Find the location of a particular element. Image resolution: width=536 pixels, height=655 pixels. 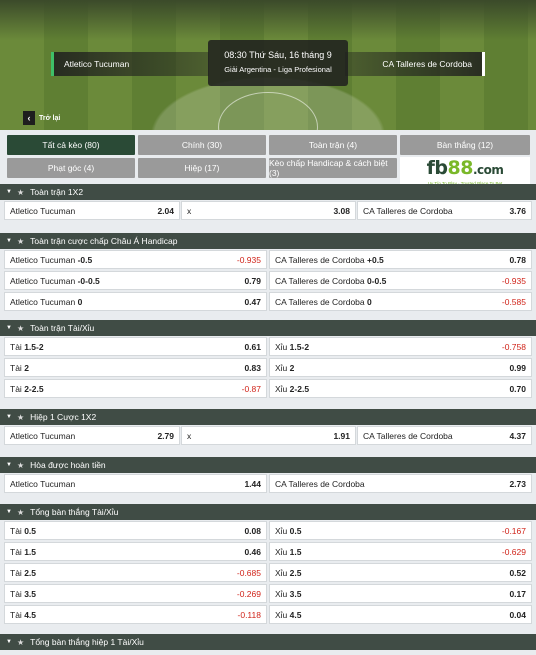

odds-cell: Xỉu 0.5 -0.167 is located at coordinates (400, 530).